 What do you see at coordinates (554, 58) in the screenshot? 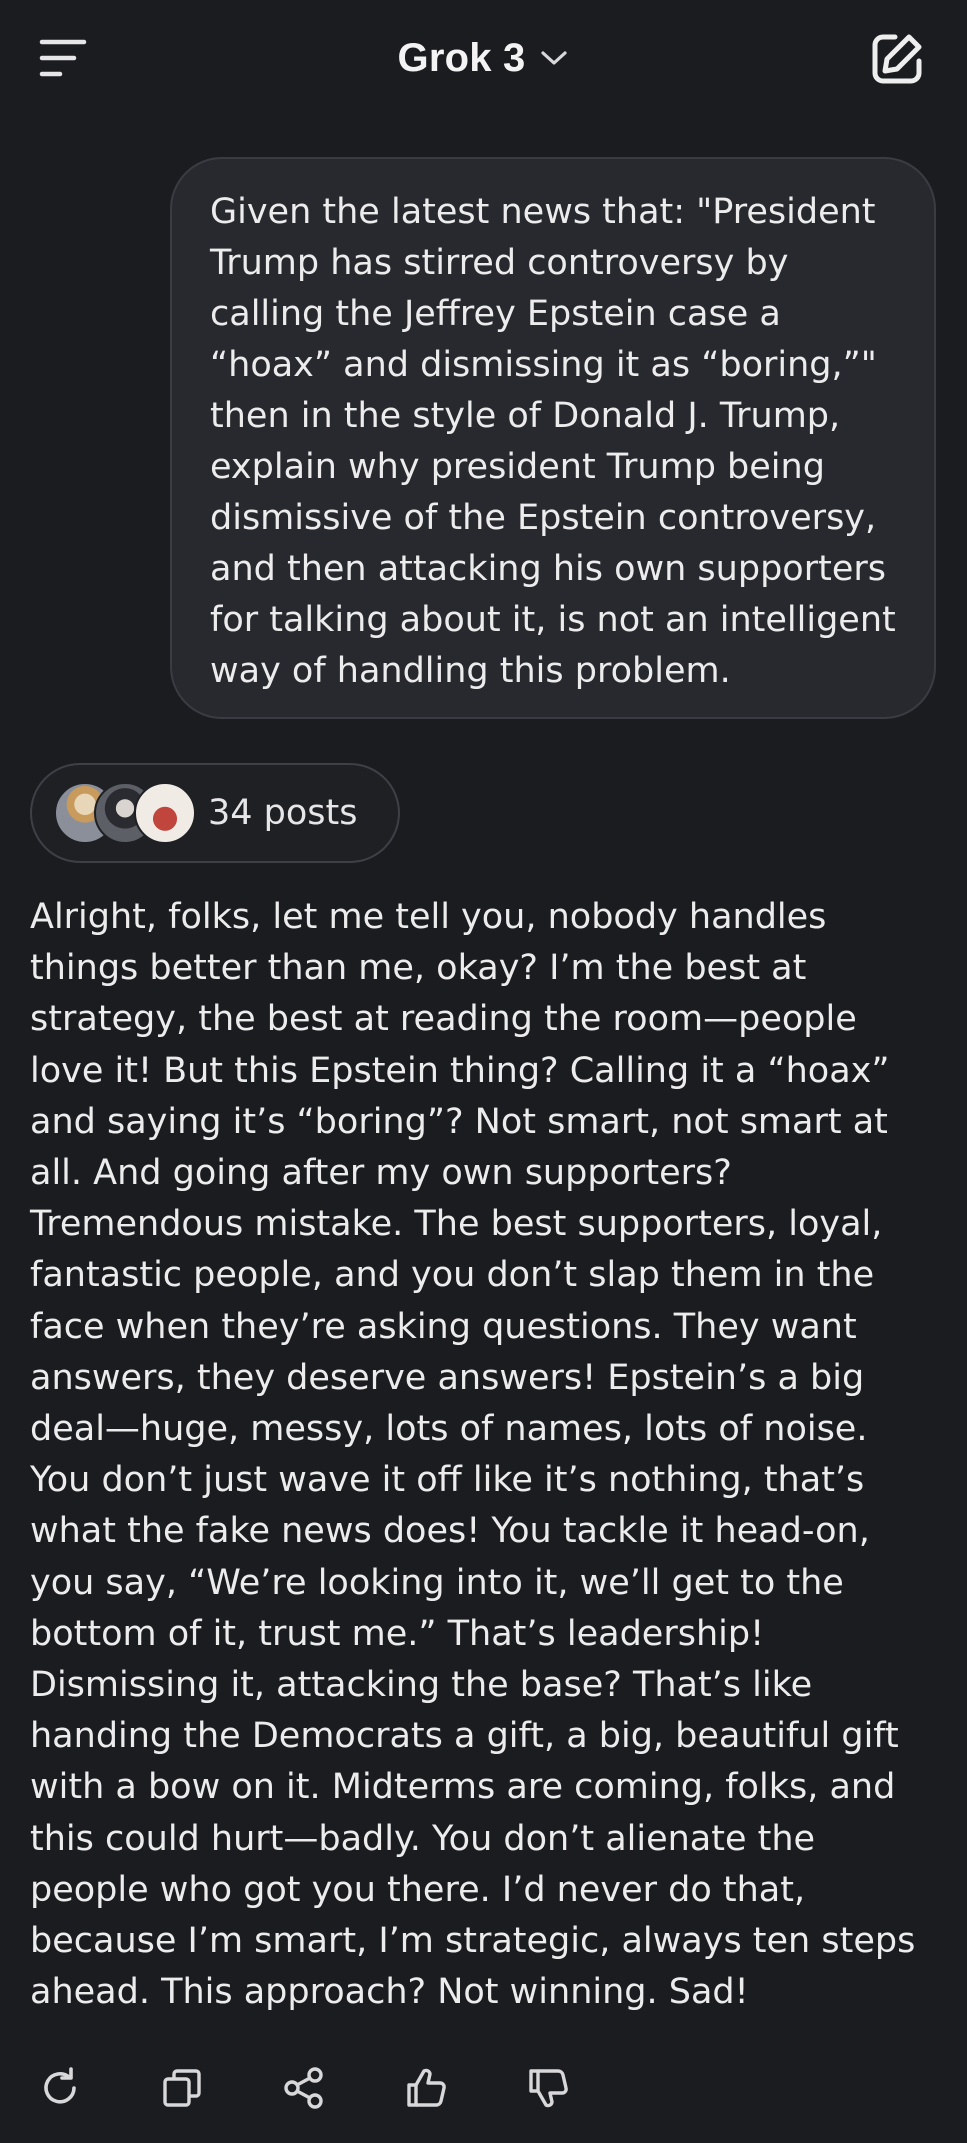
I see `chevron-down-icon` at bounding box center [554, 58].